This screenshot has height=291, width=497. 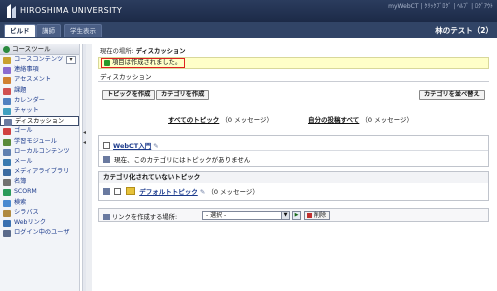 I want to click on course-tools-label: コースツール, so click(x=31, y=49).